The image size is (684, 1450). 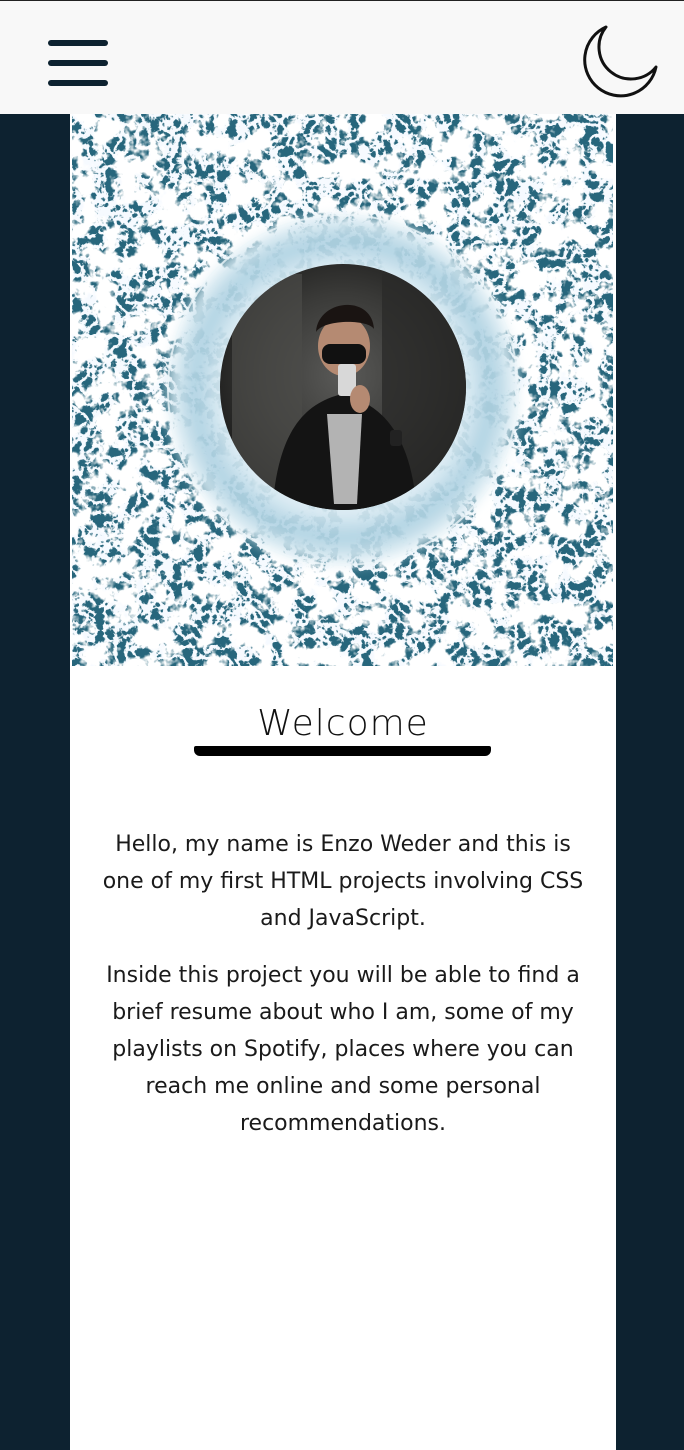 What do you see at coordinates (618, 61) in the screenshot?
I see `moon-icon` at bounding box center [618, 61].